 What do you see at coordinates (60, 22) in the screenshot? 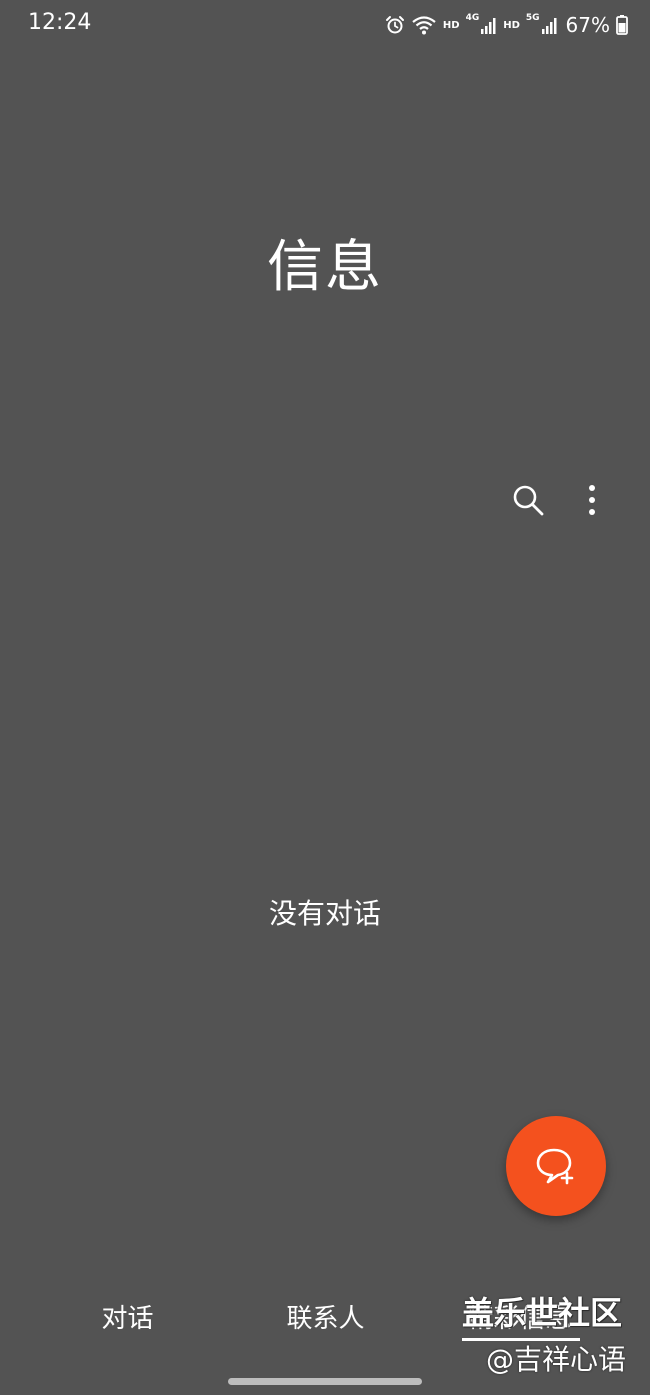
I see `status-time: 12:24` at bounding box center [60, 22].